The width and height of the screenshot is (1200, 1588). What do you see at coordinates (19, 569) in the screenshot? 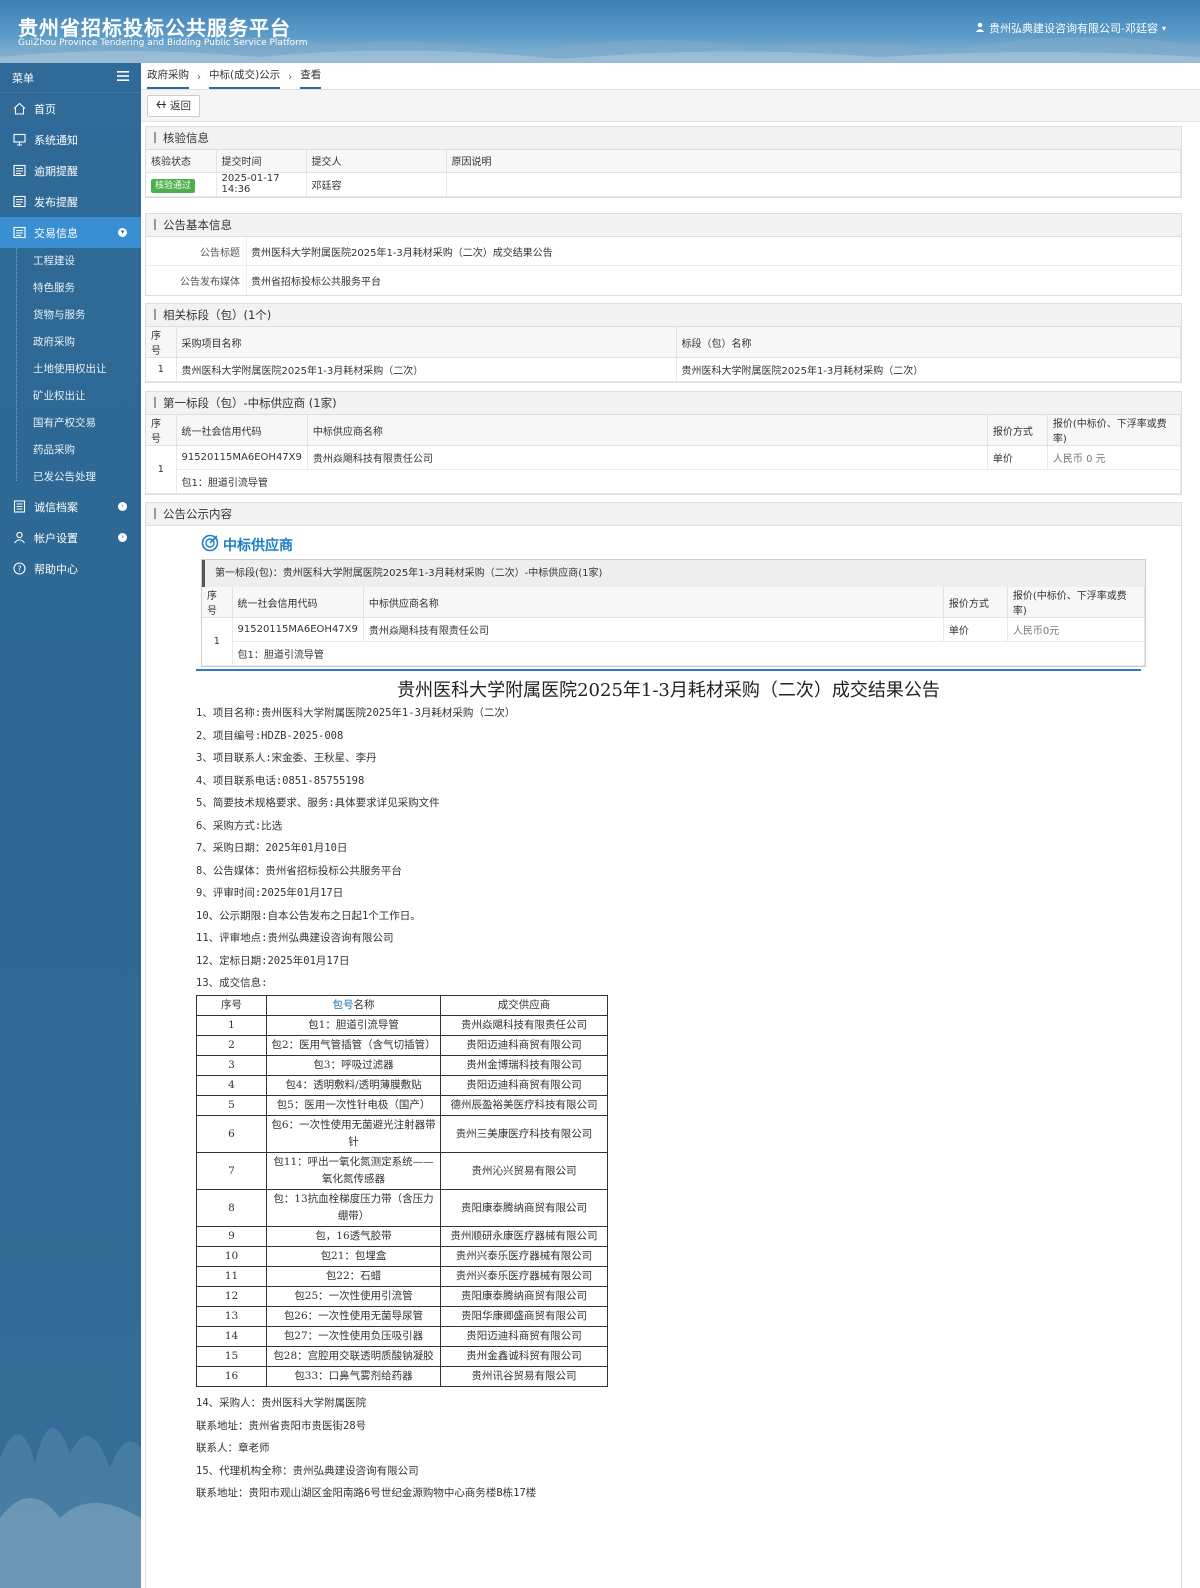
I see `help-icon: ?` at bounding box center [19, 569].